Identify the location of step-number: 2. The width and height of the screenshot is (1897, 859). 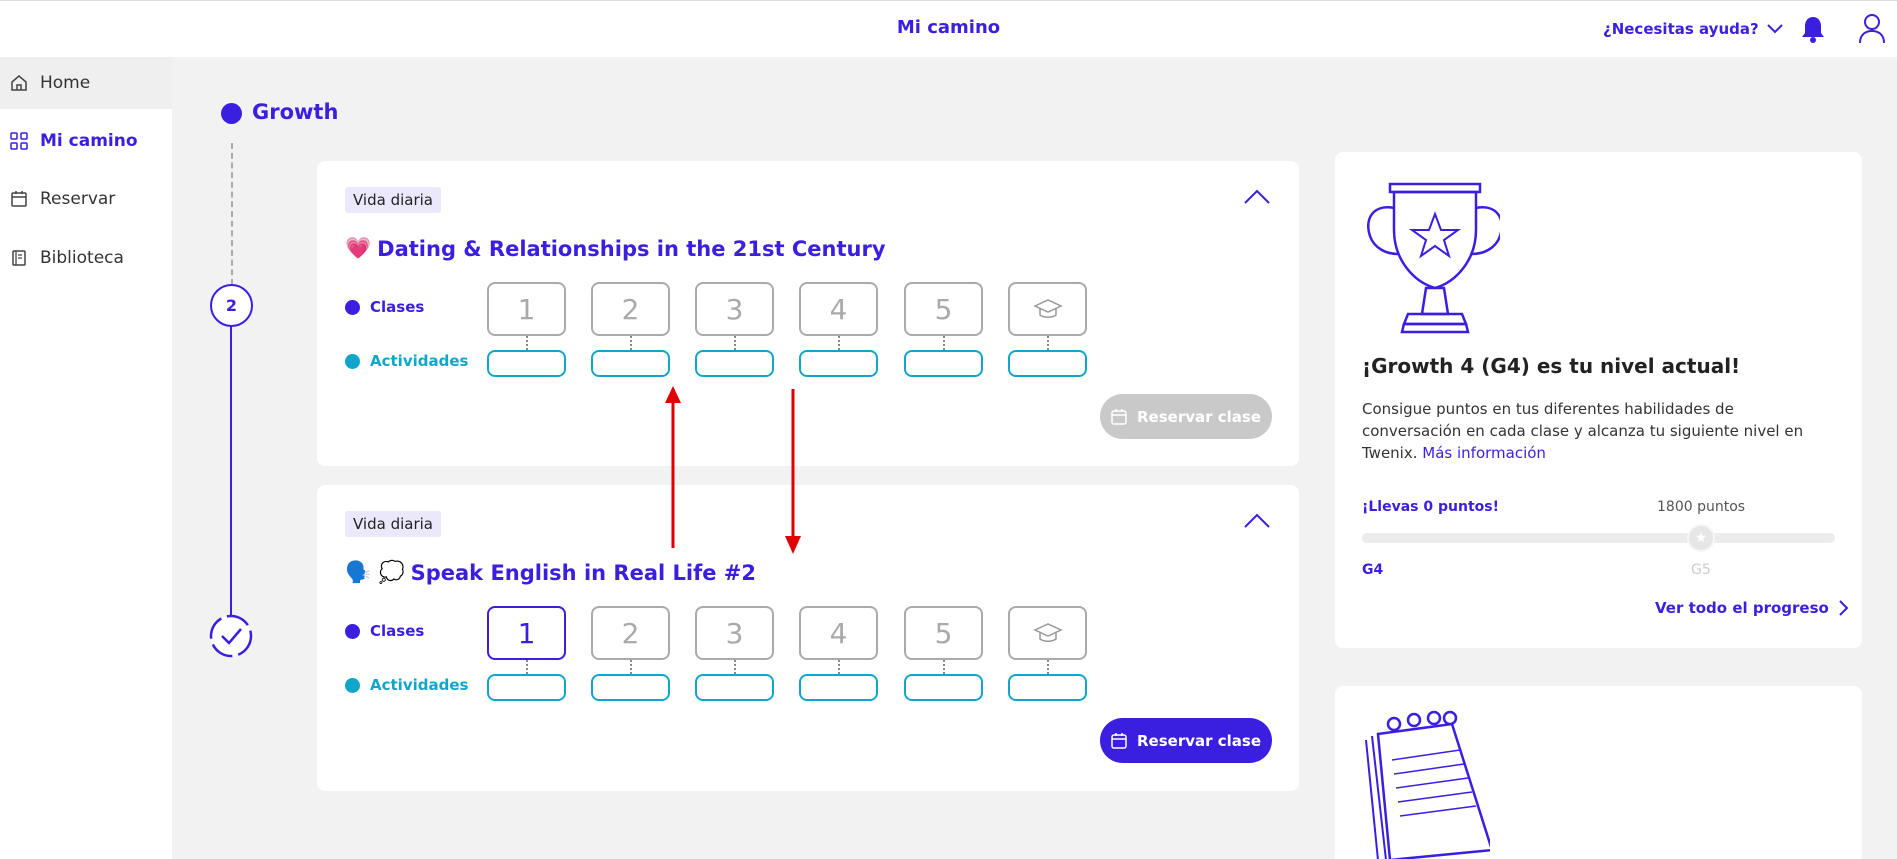
(231, 305).